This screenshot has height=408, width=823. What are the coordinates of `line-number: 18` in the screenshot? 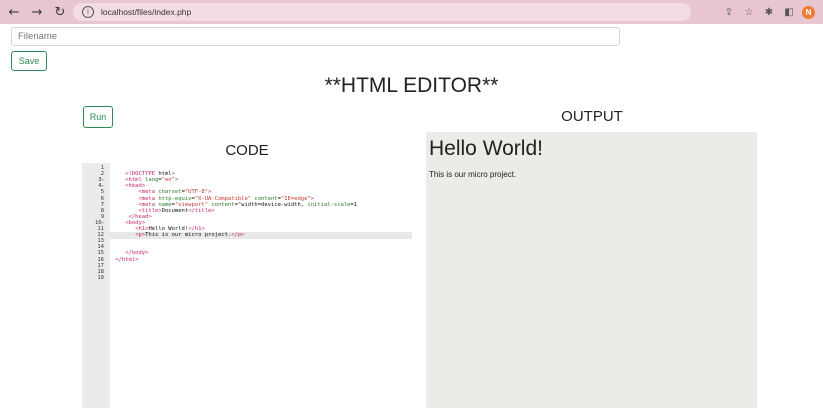 It's located at (100, 271).